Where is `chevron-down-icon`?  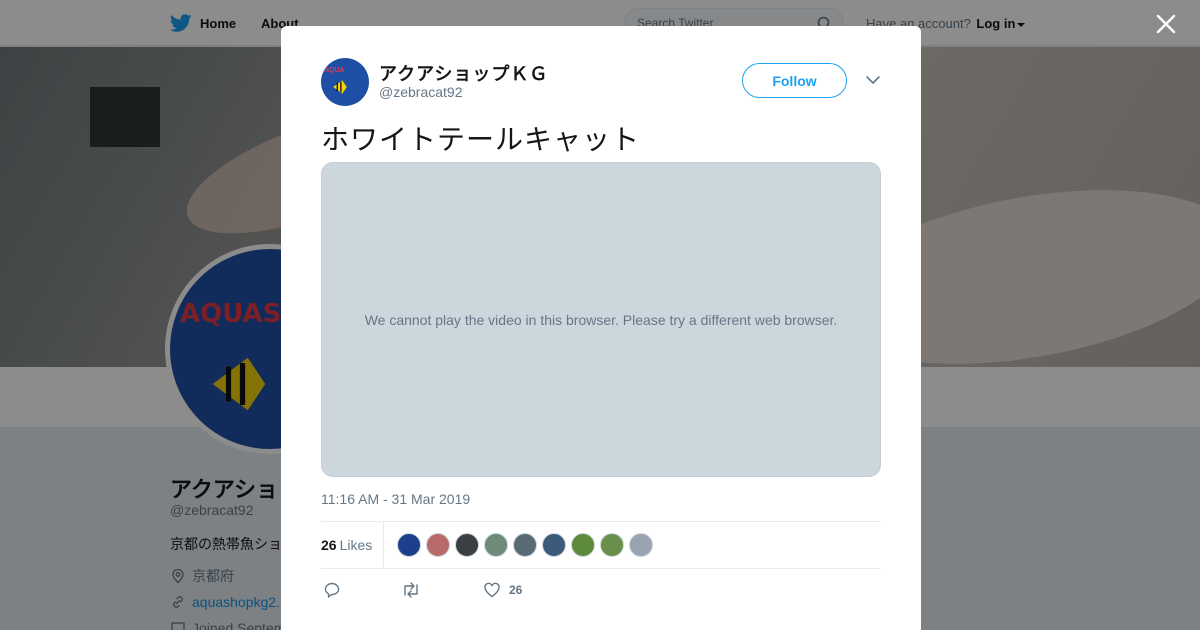 chevron-down-icon is located at coordinates (873, 80).